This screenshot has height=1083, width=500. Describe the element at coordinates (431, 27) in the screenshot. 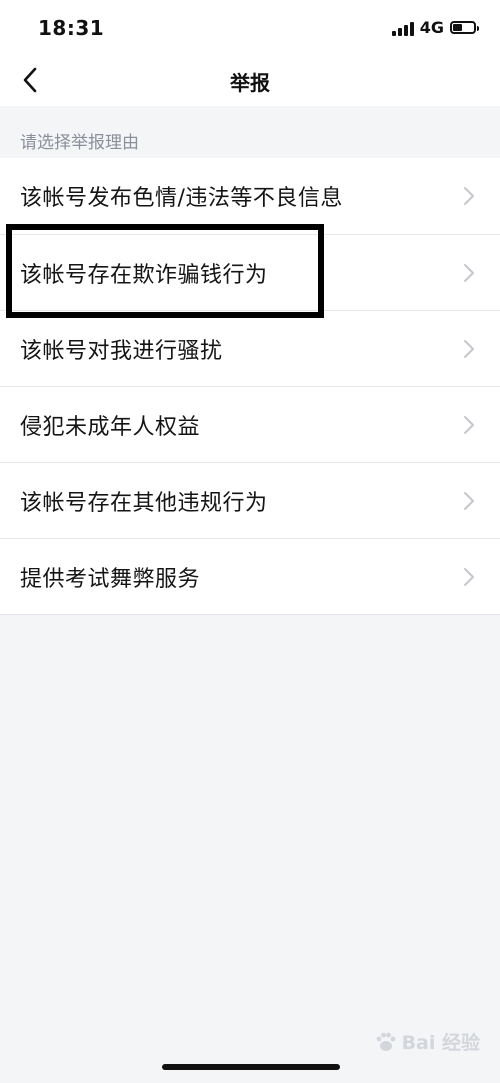

I see `network-type-label: 4G` at that location.